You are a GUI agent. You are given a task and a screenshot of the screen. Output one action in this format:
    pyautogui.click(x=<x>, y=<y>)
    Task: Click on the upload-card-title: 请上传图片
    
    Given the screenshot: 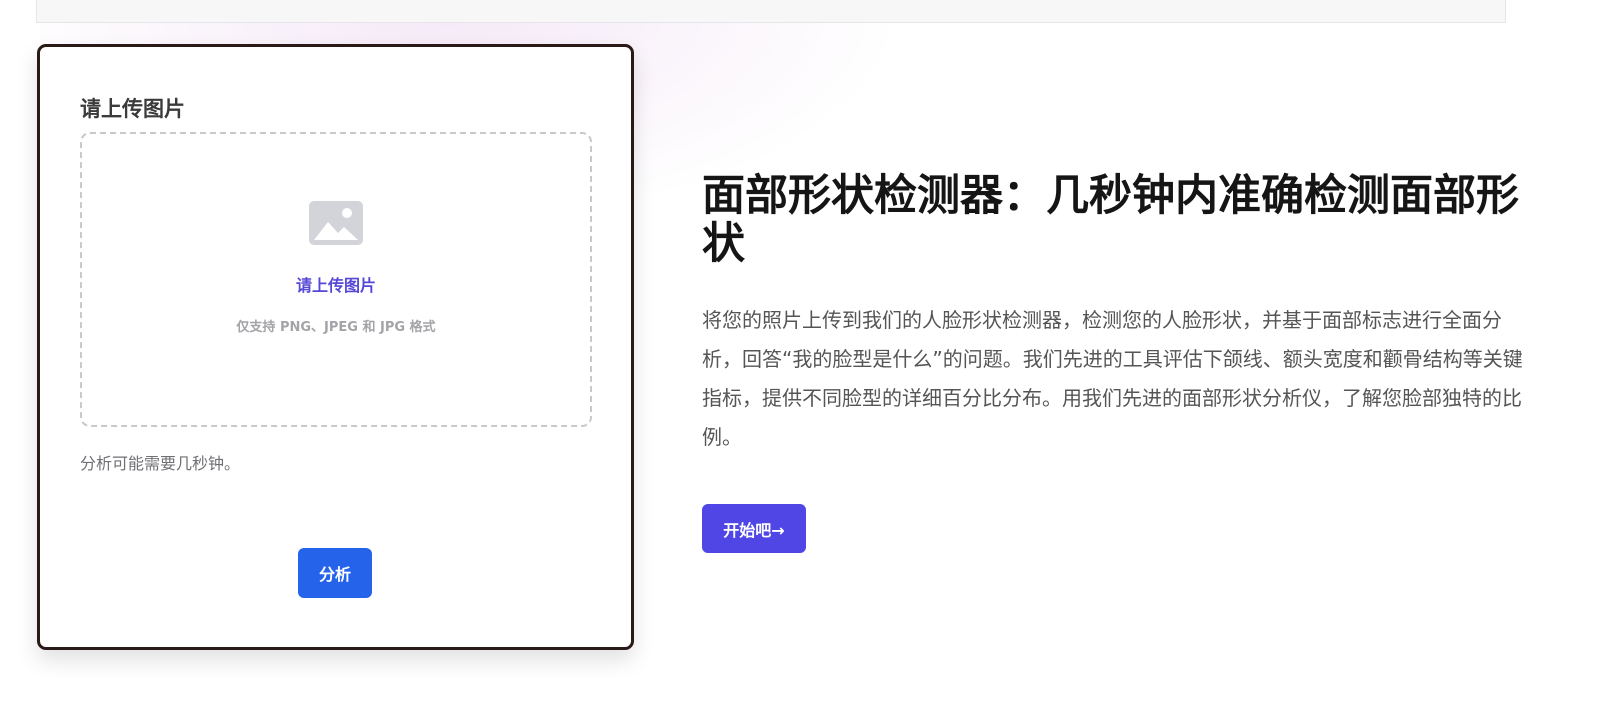 What is the action you would take?
    pyautogui.click(x=132, y=109)
    